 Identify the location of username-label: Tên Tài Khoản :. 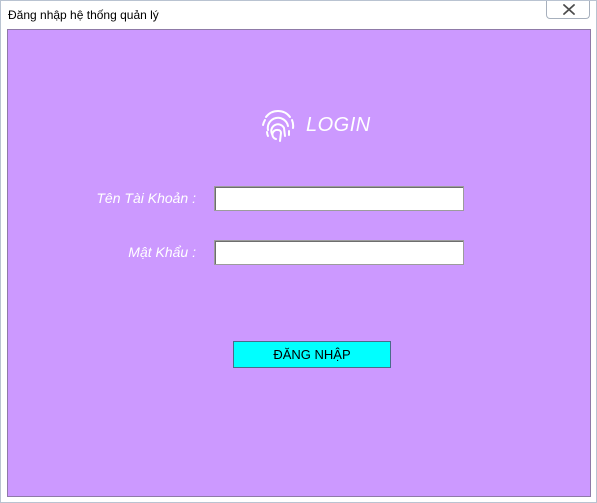
(146, 198).